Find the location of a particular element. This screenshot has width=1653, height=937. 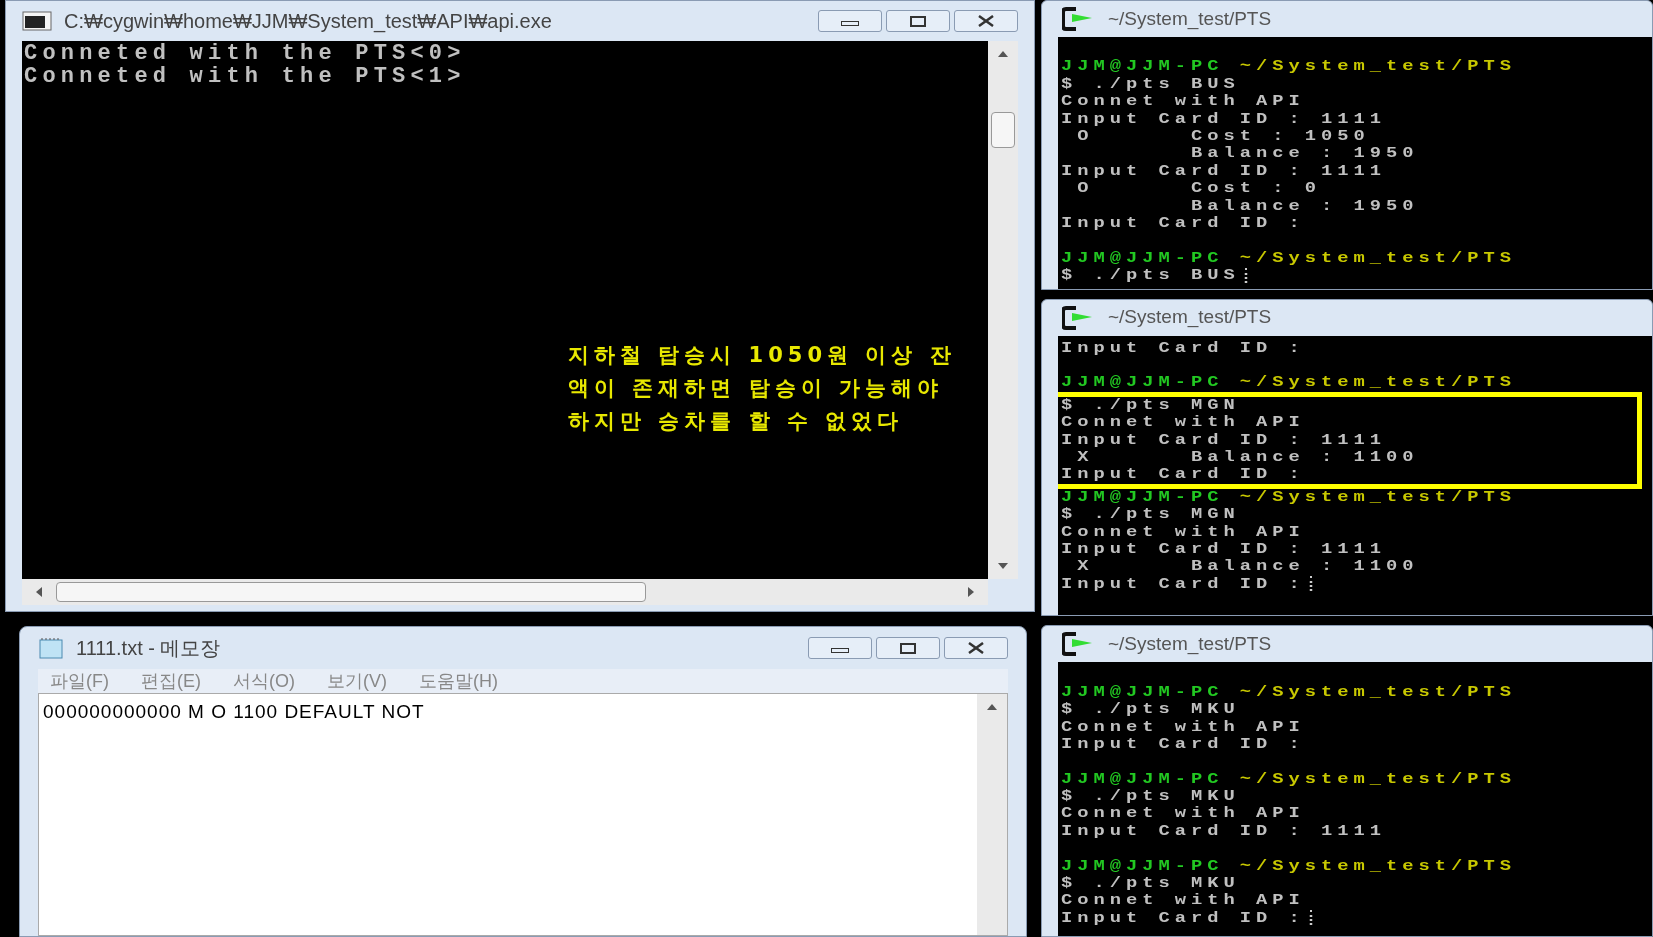

scroll-left-icon is located at coordinates (39, 592).